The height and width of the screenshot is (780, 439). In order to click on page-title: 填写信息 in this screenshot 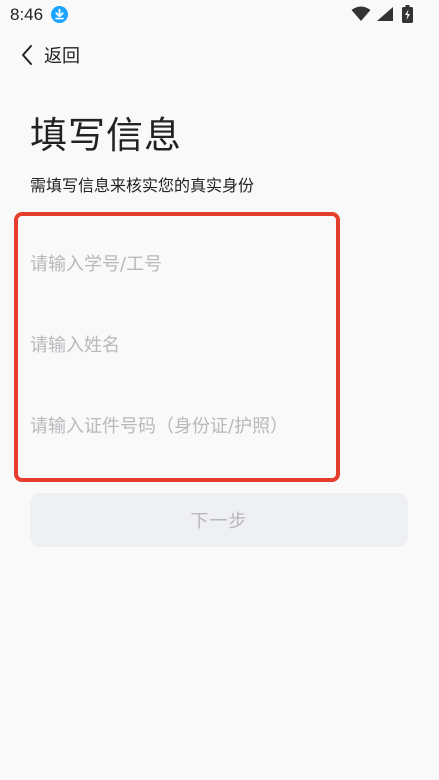, I will do `click(106, 135)`.